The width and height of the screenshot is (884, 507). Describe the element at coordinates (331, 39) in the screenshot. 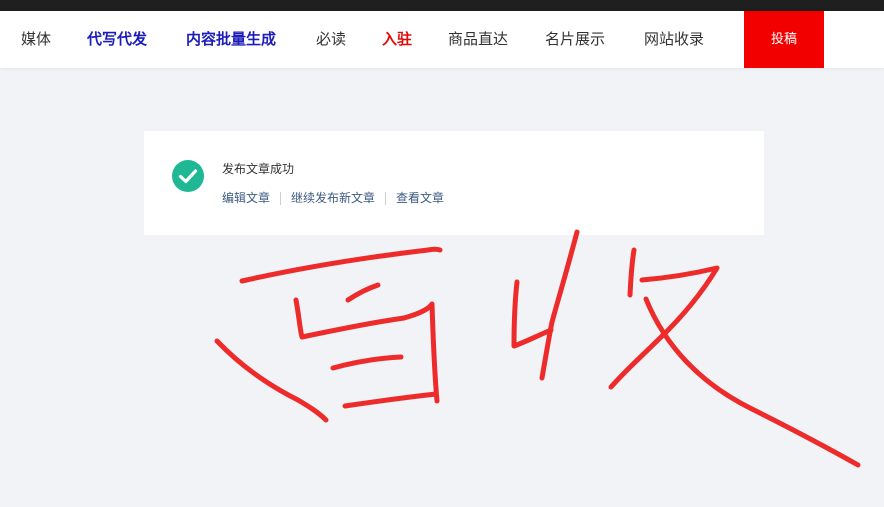

I see `nav-item-must-read: 必读` at that location.